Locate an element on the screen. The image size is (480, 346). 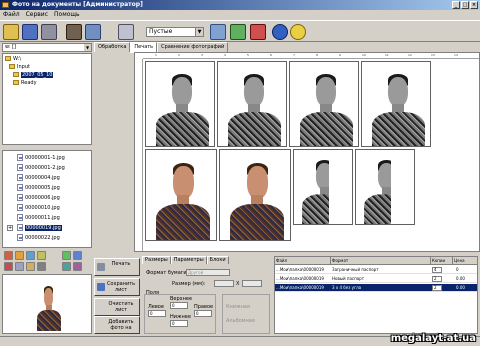
tab-sizes: Размеры is located at coordinates (156, 260).